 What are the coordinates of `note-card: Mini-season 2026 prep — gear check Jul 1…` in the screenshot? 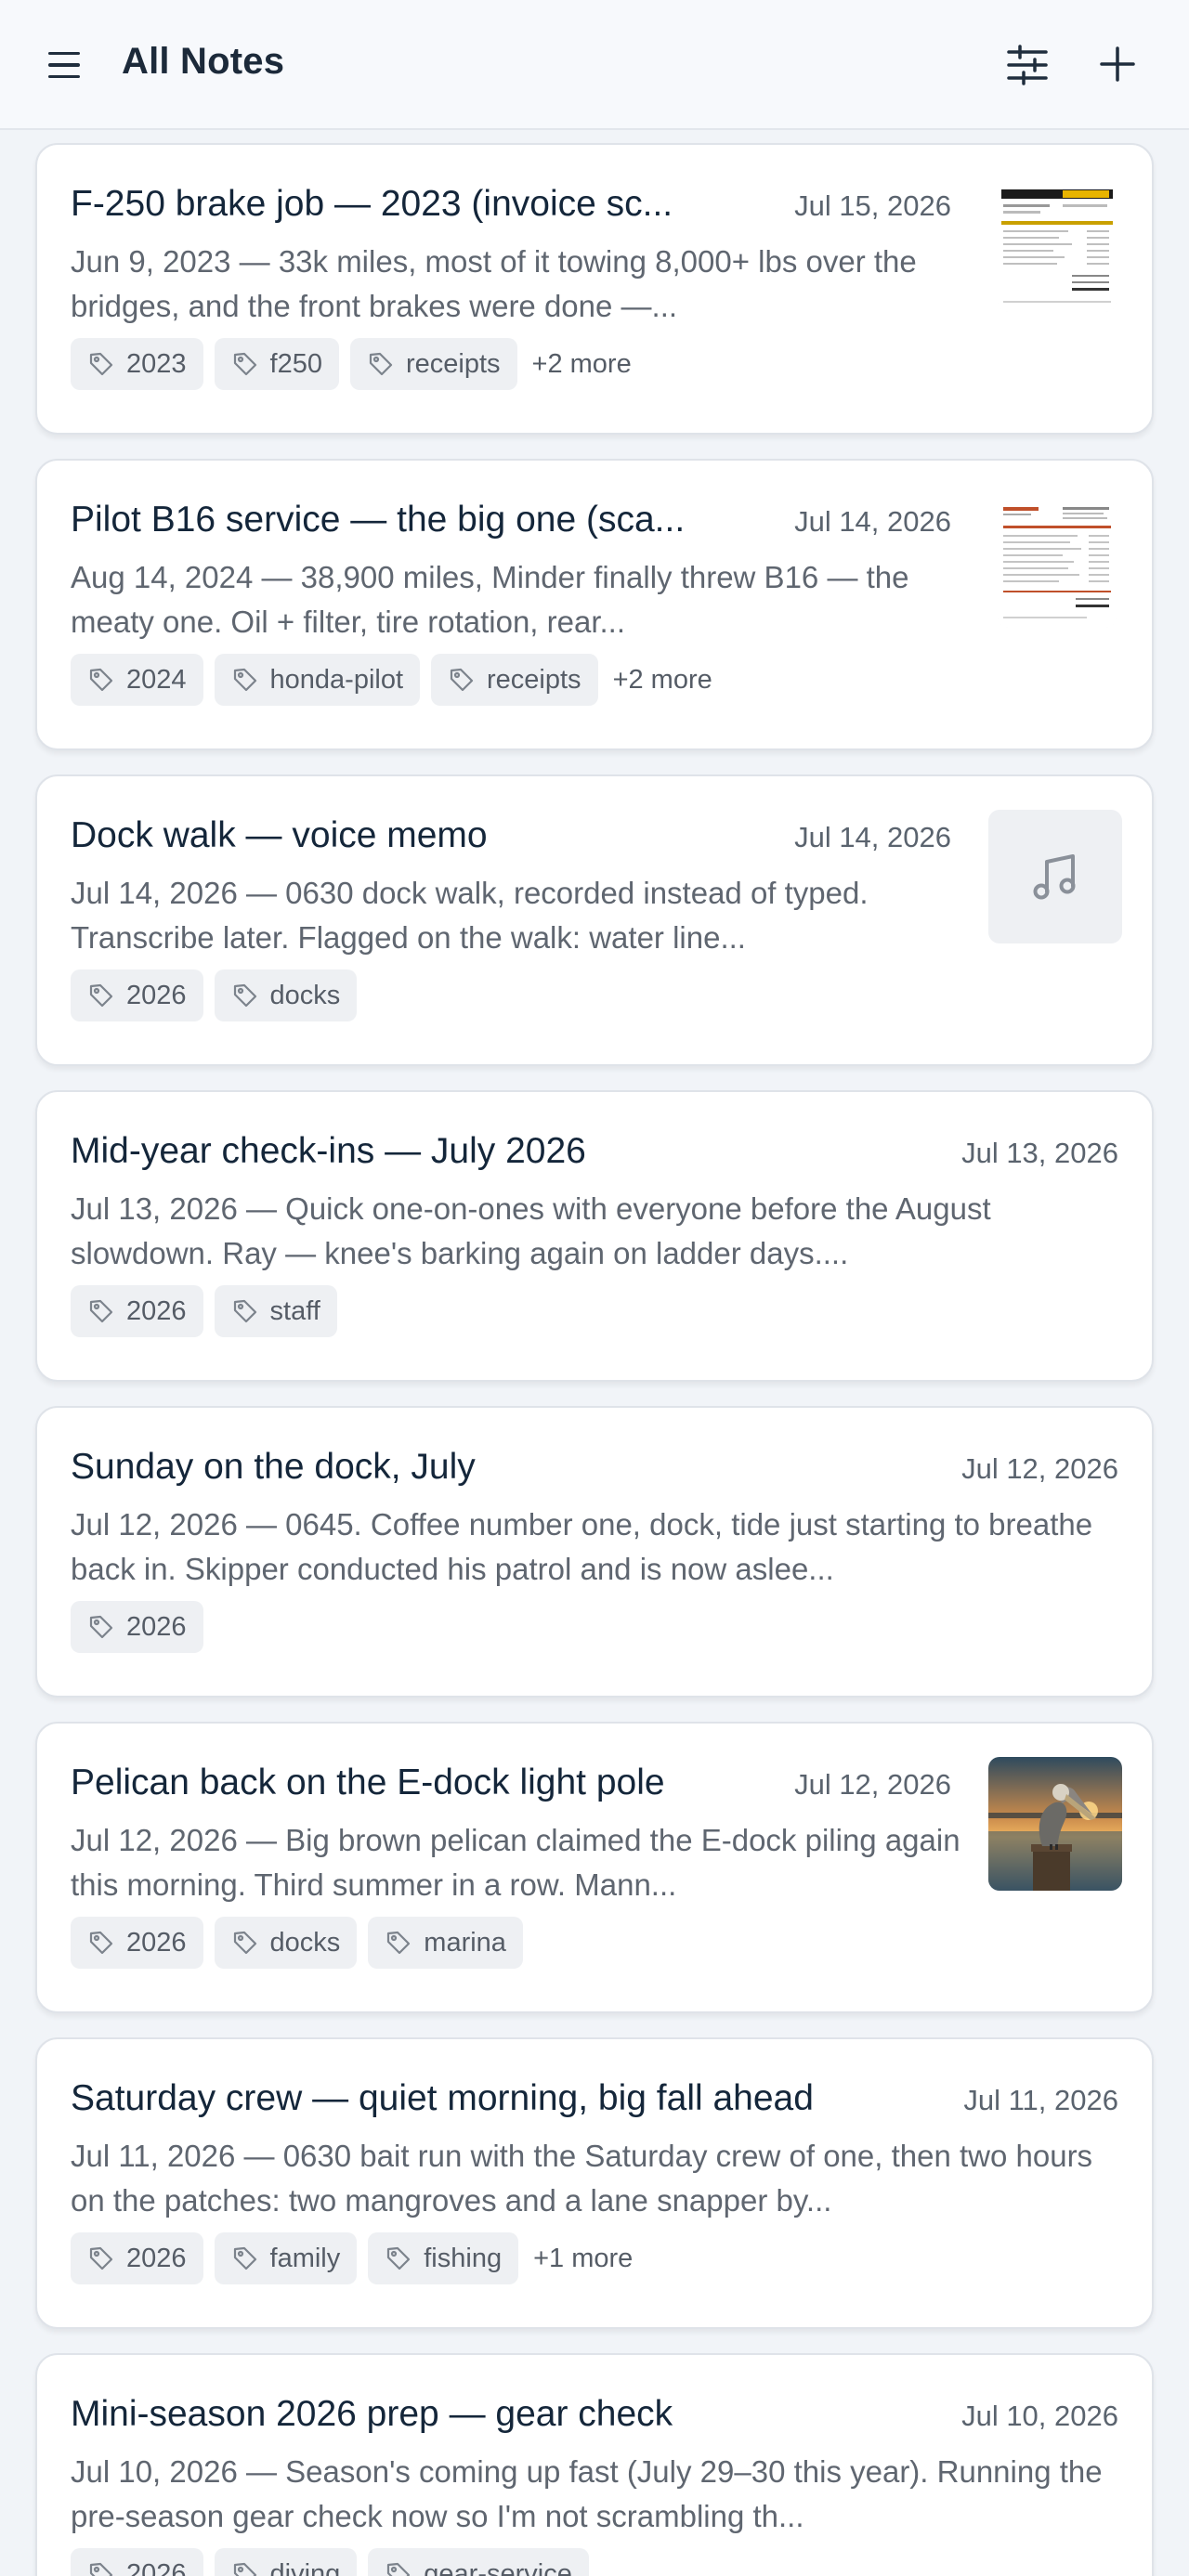 It's located at (594, 2465).